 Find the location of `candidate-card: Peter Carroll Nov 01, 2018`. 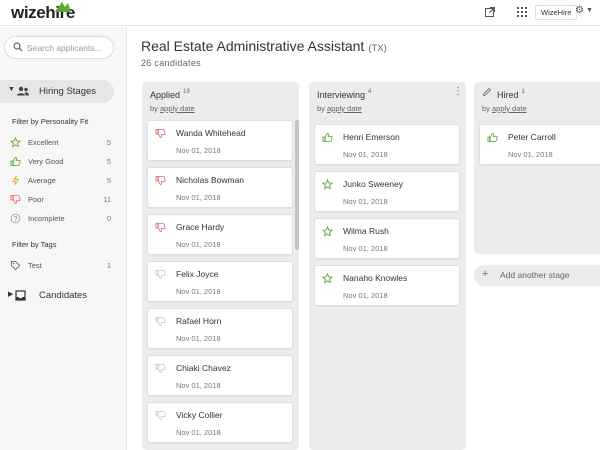

candidate-card: Peter Carroll Nov 01, 2018 is located at coordinates (539, 144).